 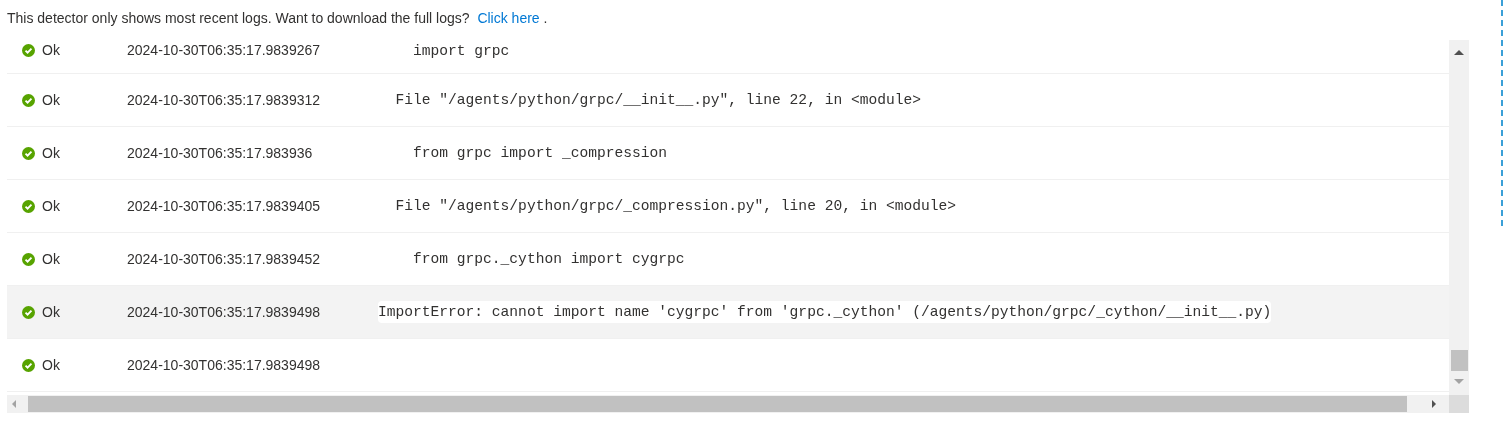 What do you see at coordinates (508, 18) in the screenshot?
I see `download-link: Click here` at bounding box center [508, 18].